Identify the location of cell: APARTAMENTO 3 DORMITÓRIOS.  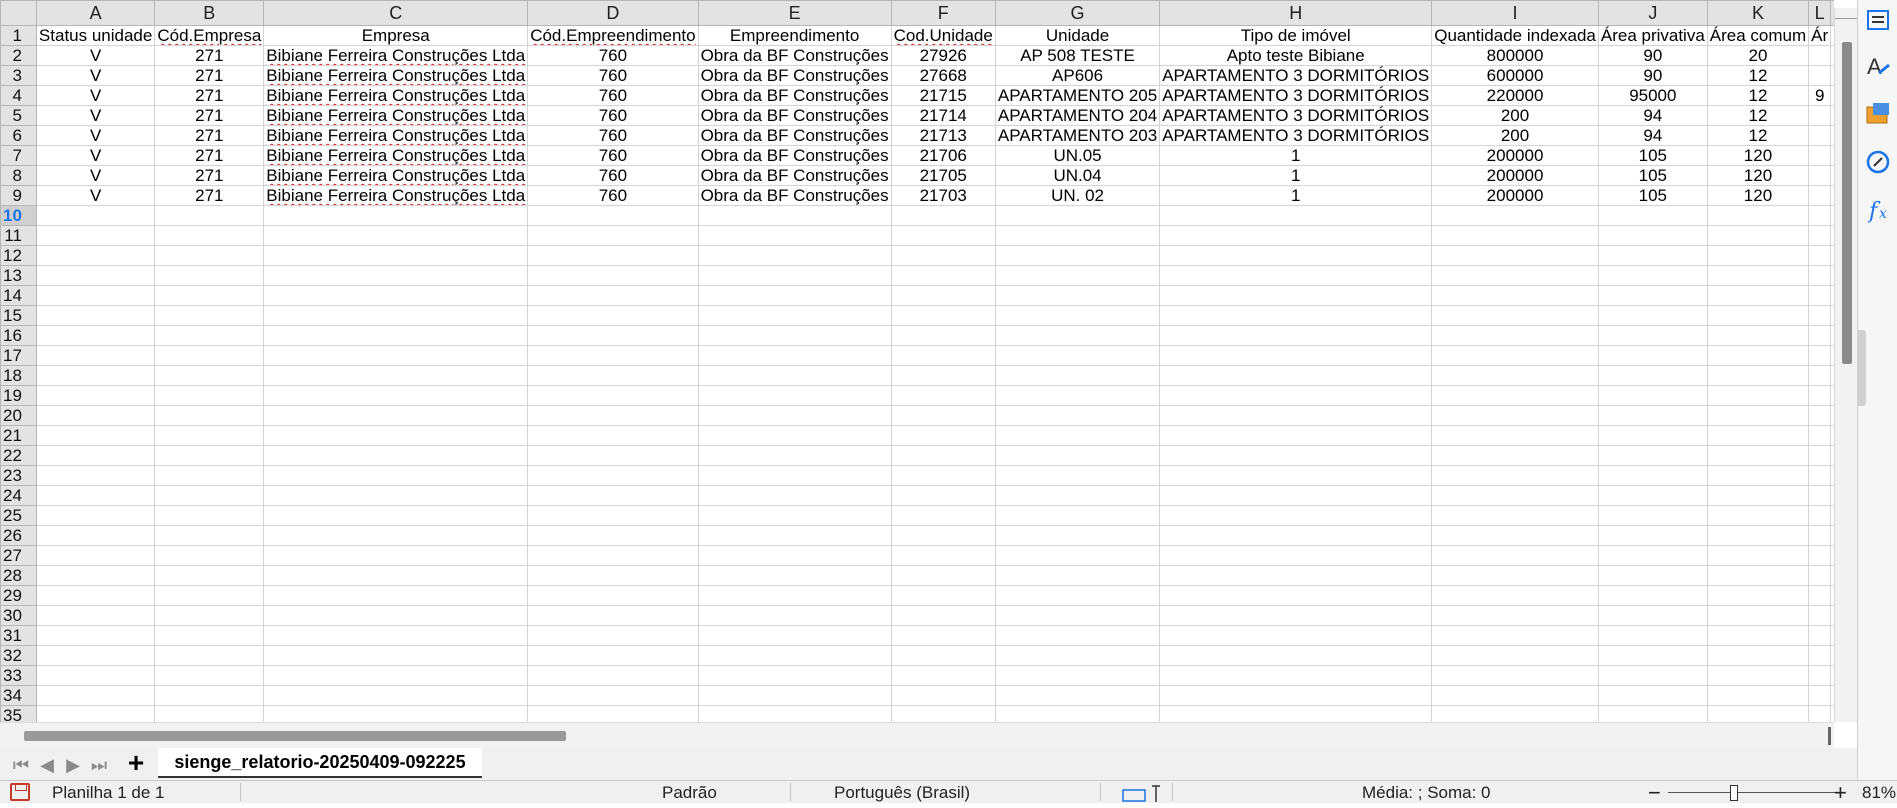
(1296, 95).